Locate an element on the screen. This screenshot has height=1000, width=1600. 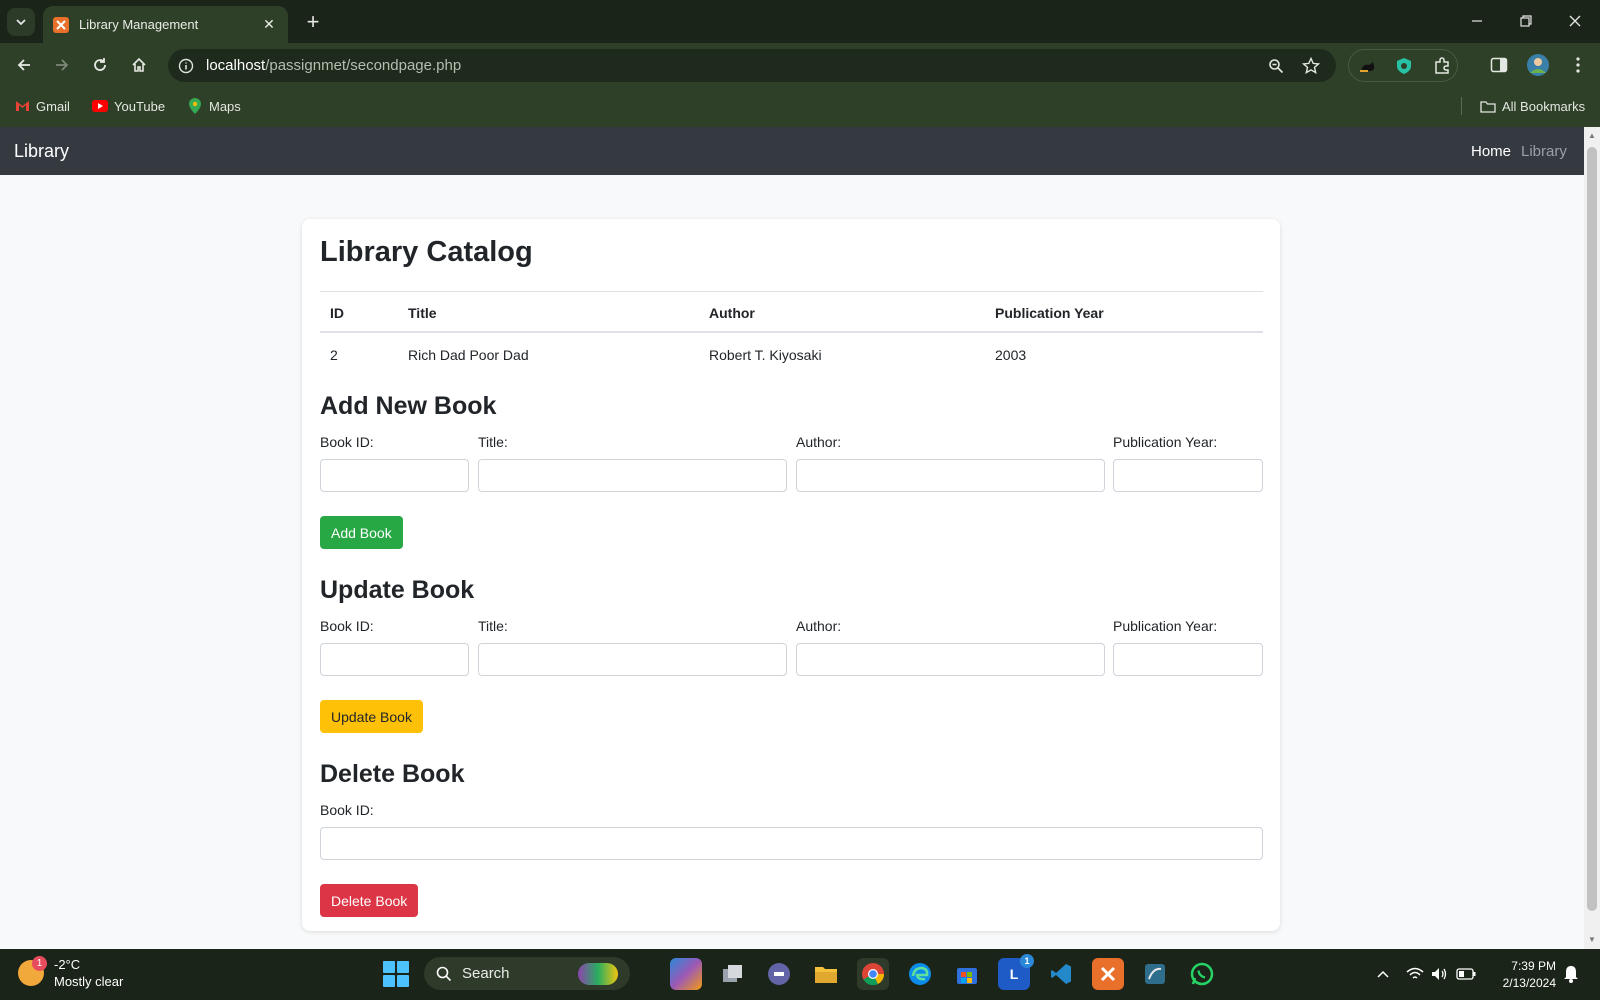
chevron-down-icon is located at coordinates (21, 22).